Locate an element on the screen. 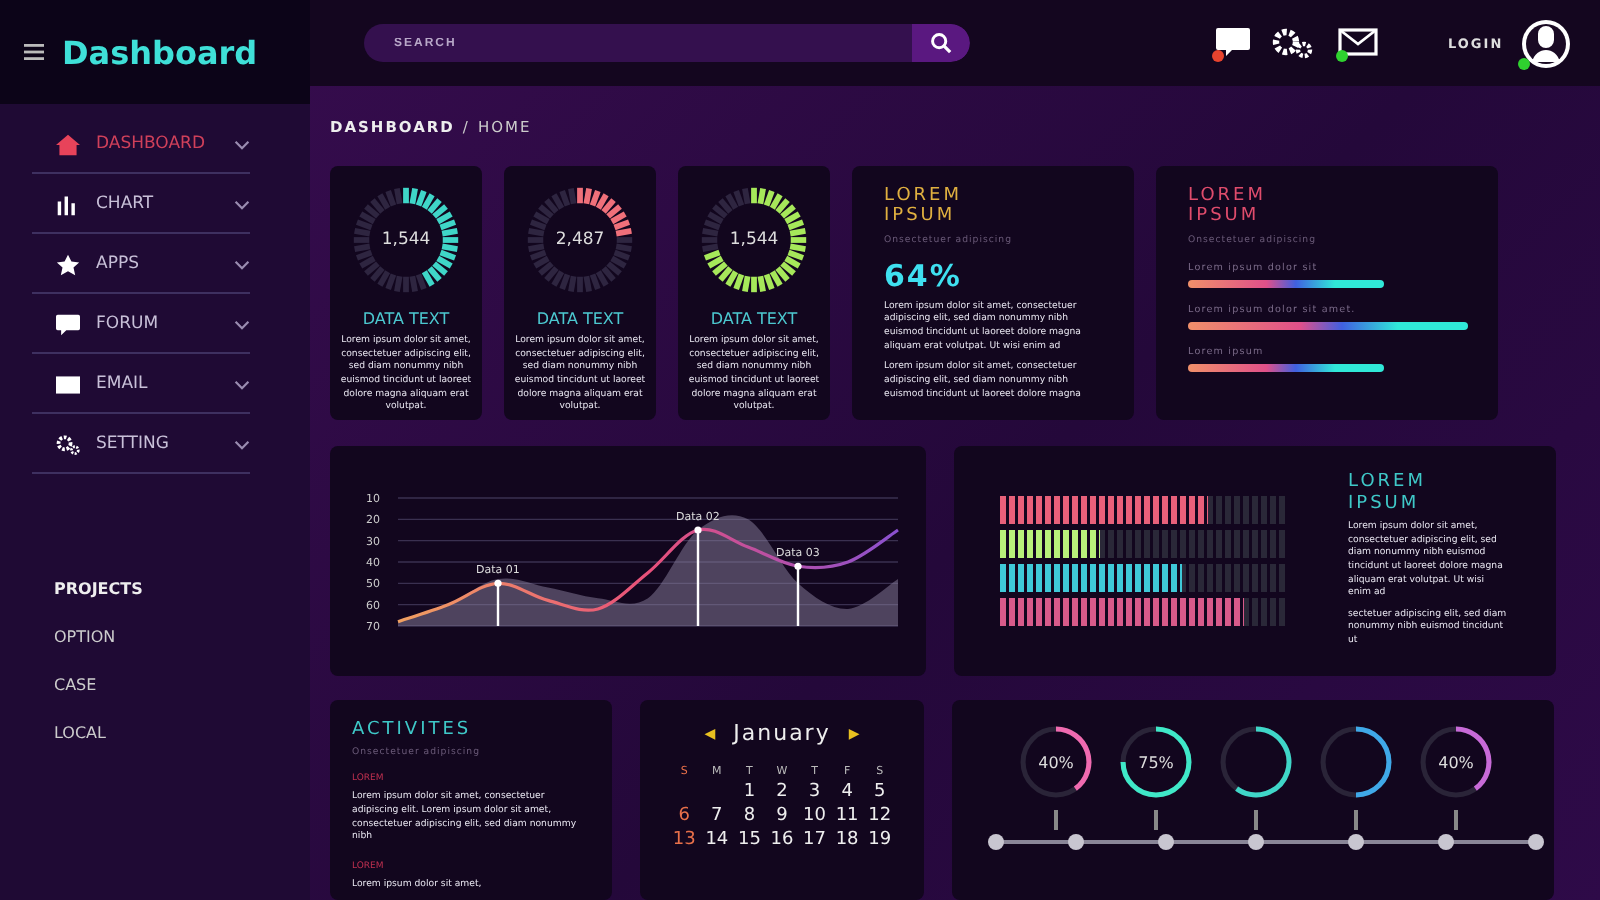 This screenshot has height=900, width=1600. sidebar-item: CHART is located at coordinates (141, 205).